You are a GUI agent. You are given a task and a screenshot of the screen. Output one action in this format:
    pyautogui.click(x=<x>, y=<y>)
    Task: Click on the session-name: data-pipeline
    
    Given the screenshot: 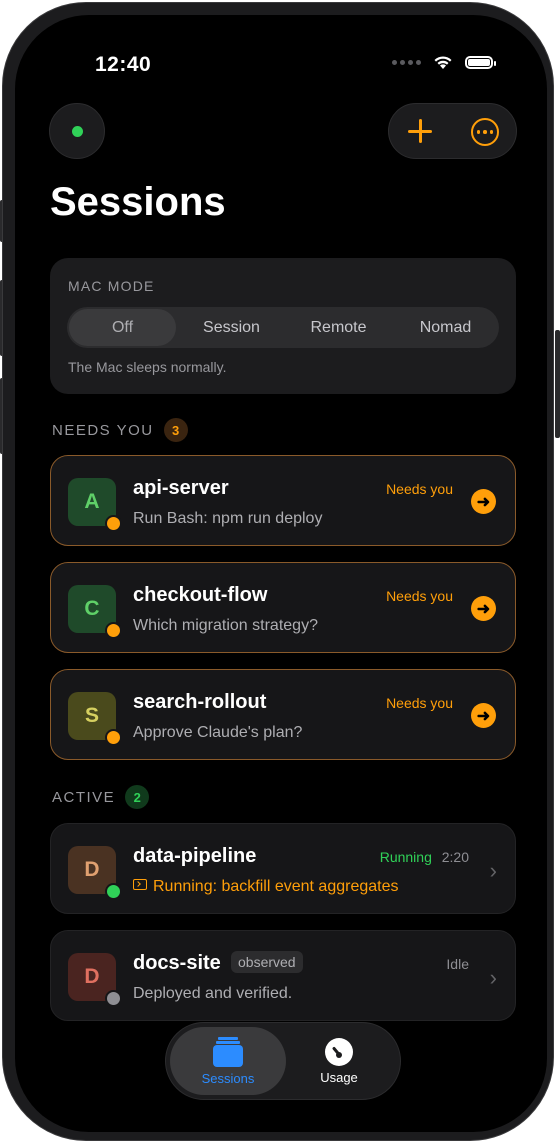 What is the action you would take?
    pyautogui.click(x=195, y=856)
    